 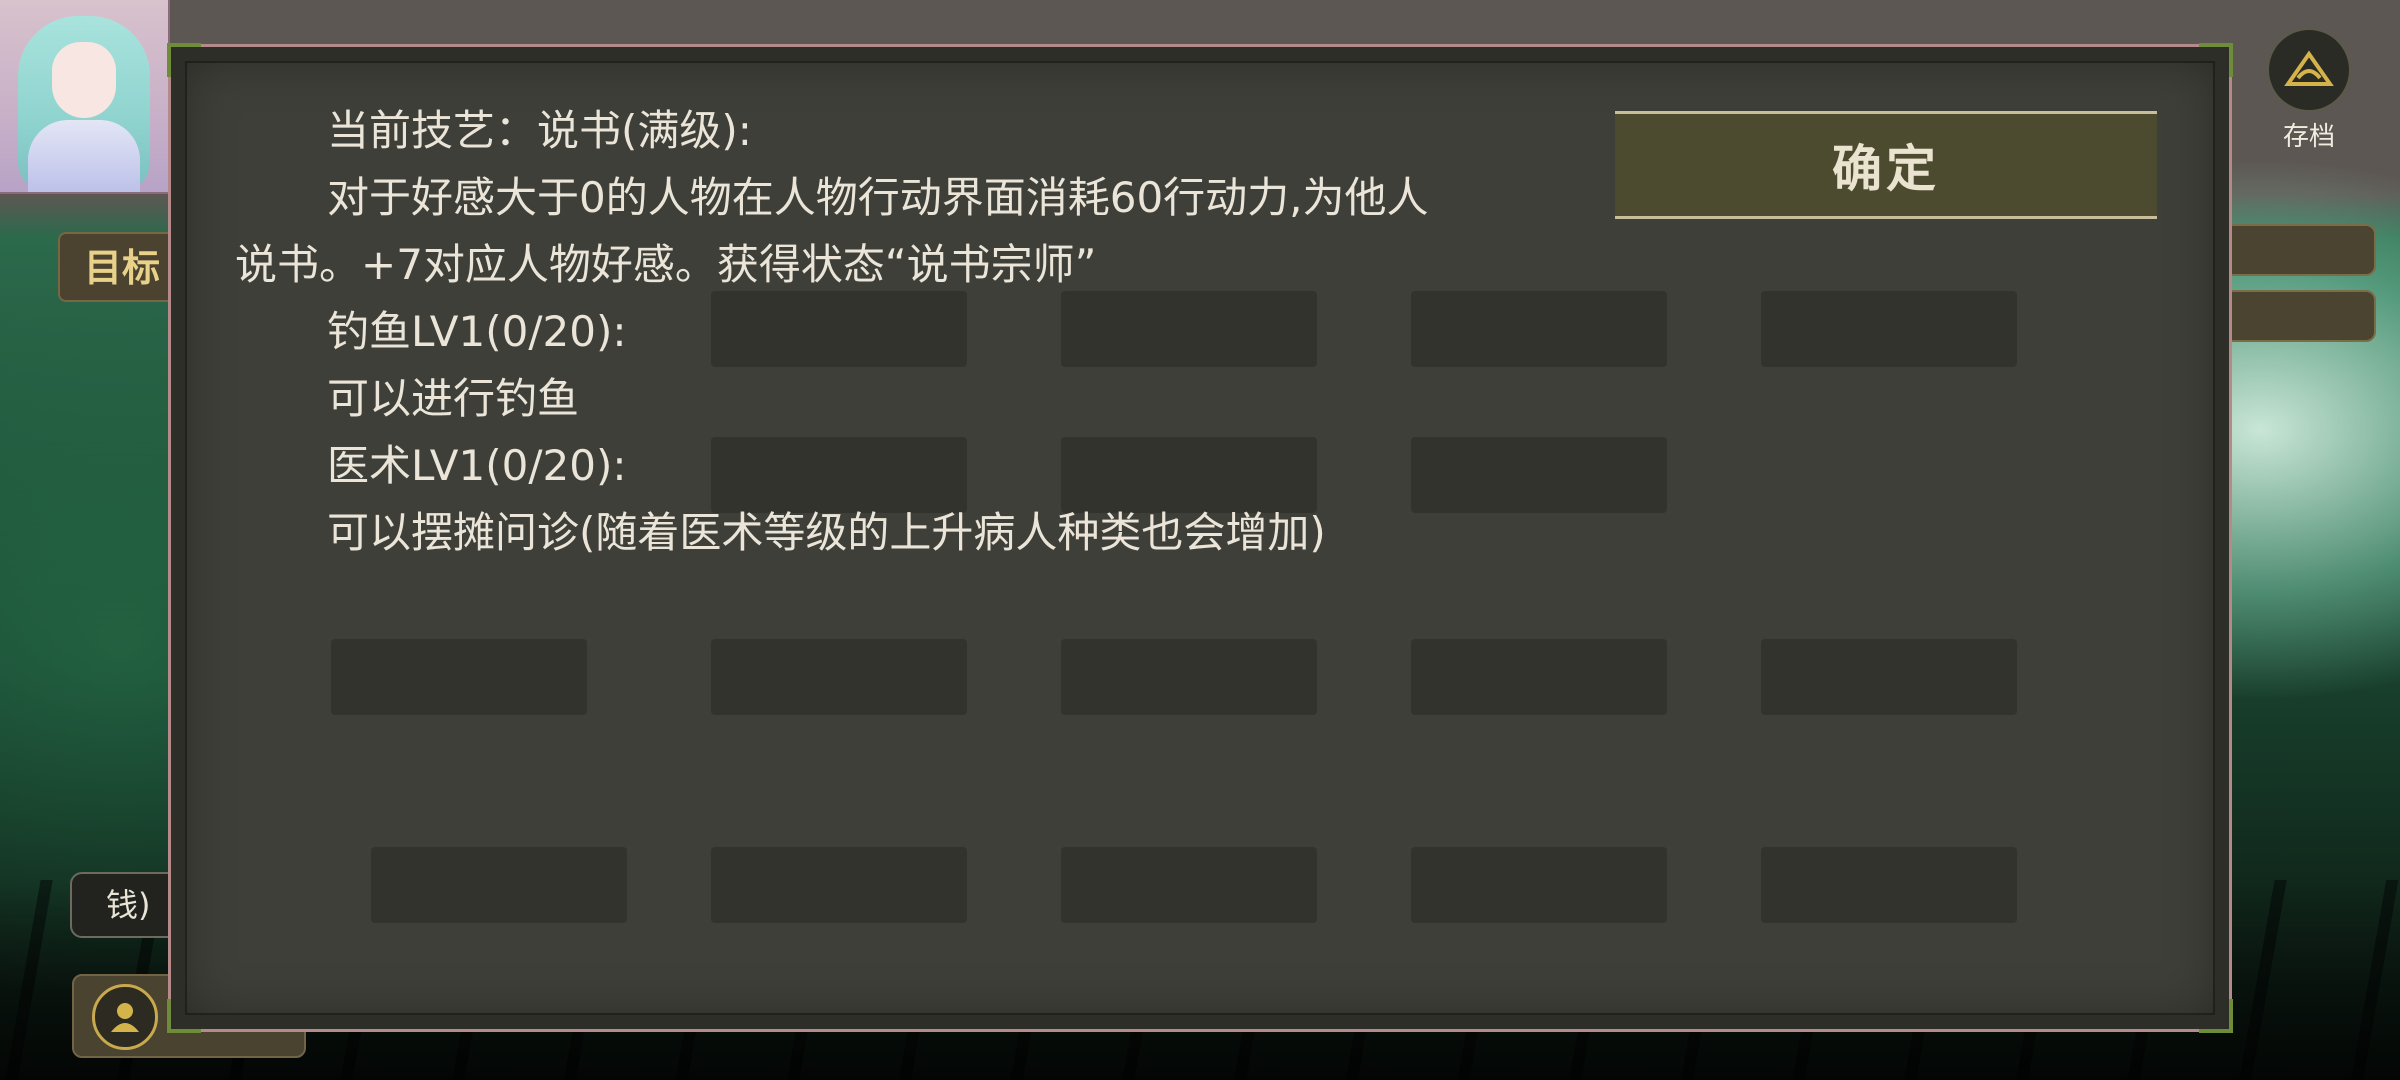 I want to click on skill-effect-line-2: 说书。+7对应人物好感。获得状态“说书宗师”, so click(x=666, y=264).